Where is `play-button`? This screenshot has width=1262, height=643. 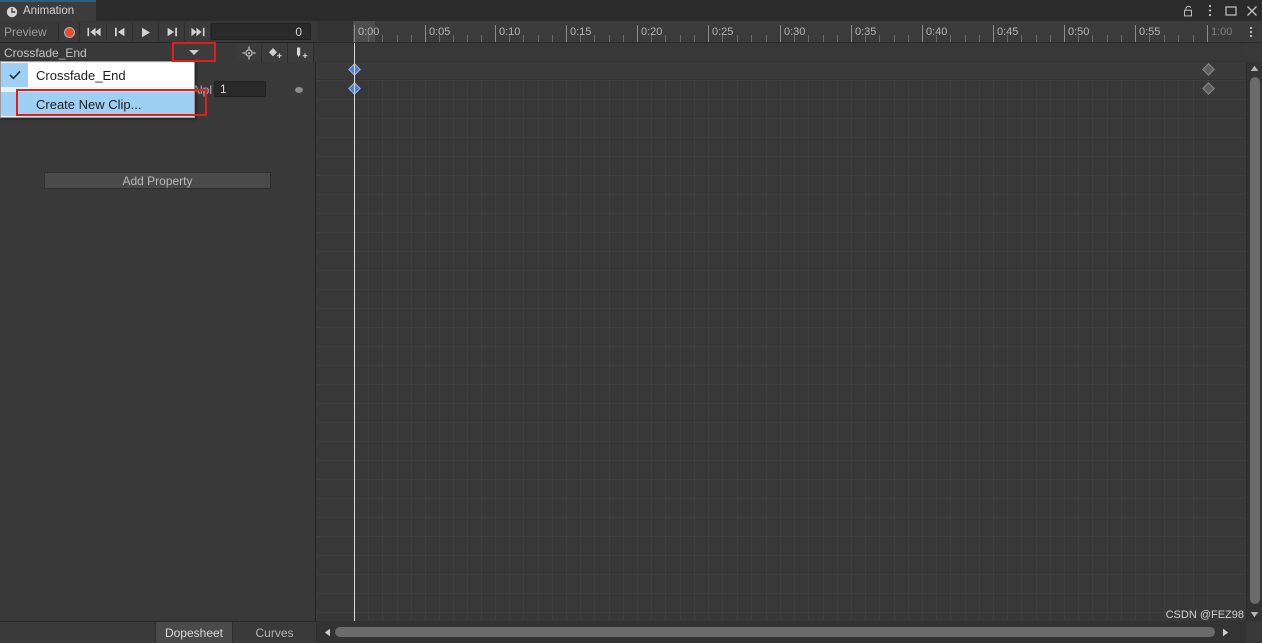
play-button is located at coordinates (146, 32).